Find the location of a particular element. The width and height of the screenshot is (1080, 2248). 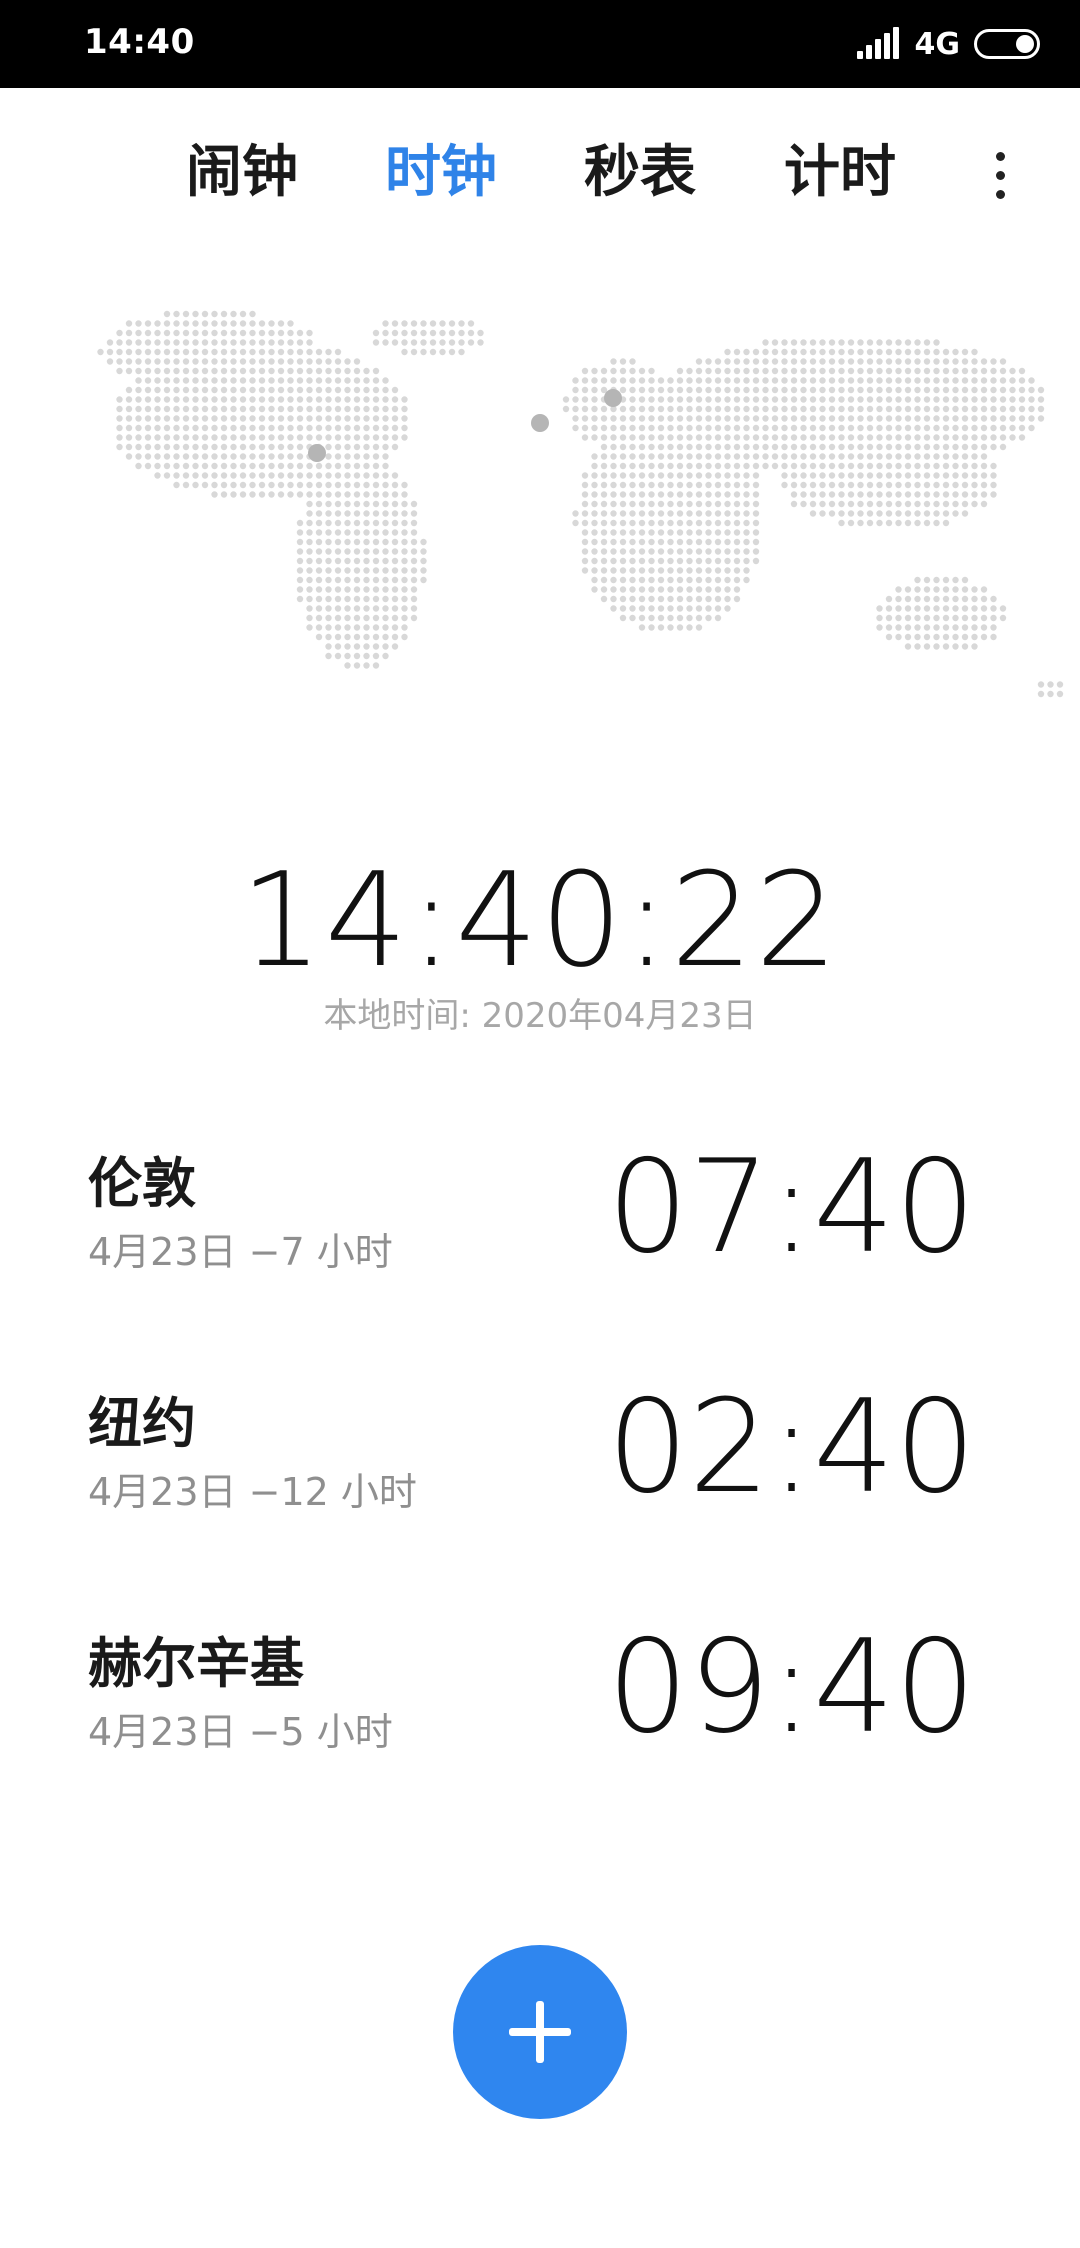

tab-alarm: 闹钟 is located at coordinates (242, 173).